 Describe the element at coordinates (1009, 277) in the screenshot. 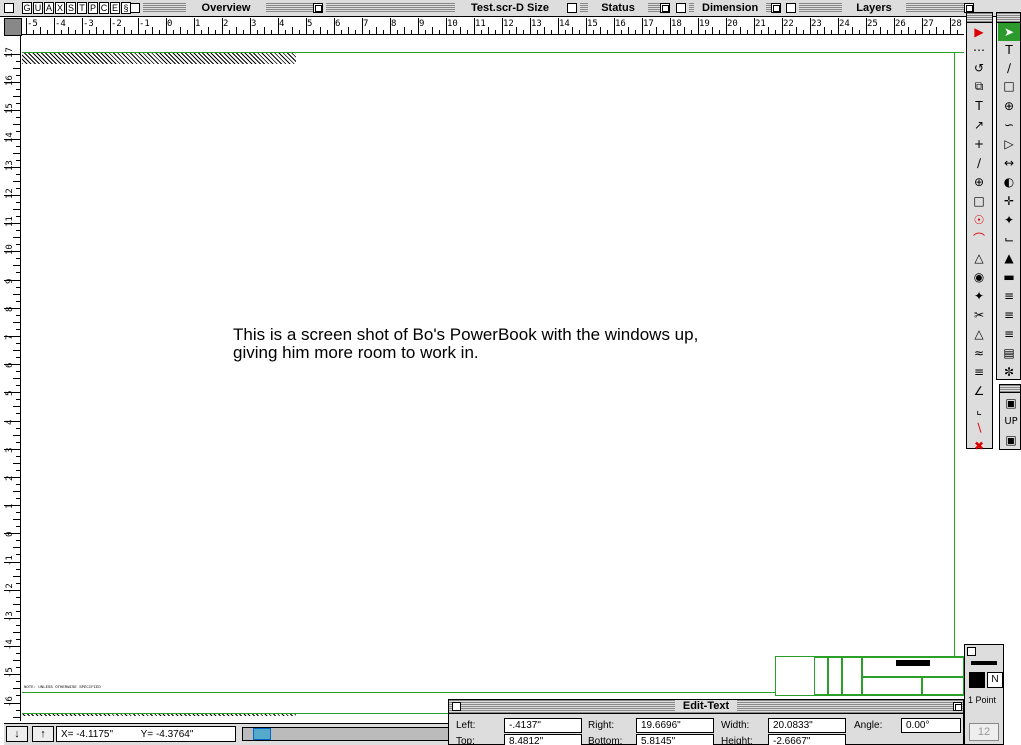

I see `line-weight-icon: ▬` at that location.